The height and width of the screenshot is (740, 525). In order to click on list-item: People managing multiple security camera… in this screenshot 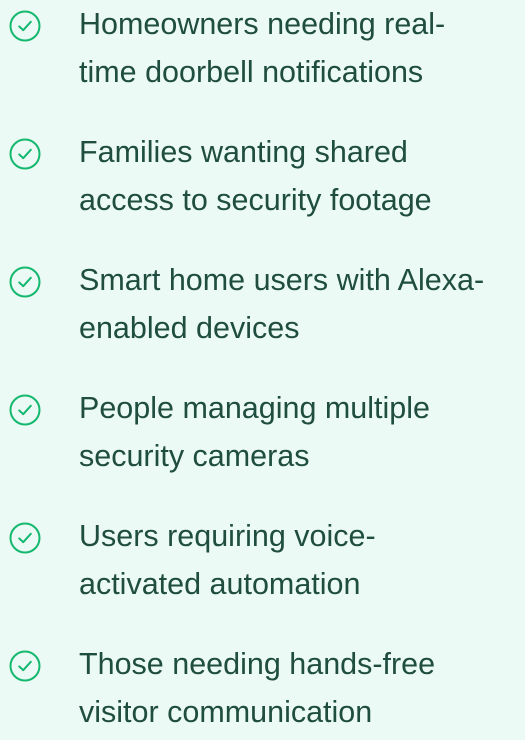, I will do `click(262, 434)`.